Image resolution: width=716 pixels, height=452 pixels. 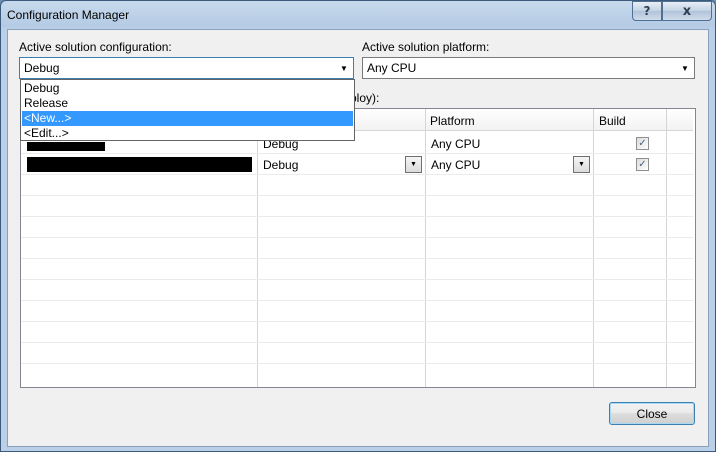 I want to click on row2-configuration-dropdown: ▼, so click(x=413, y=164).